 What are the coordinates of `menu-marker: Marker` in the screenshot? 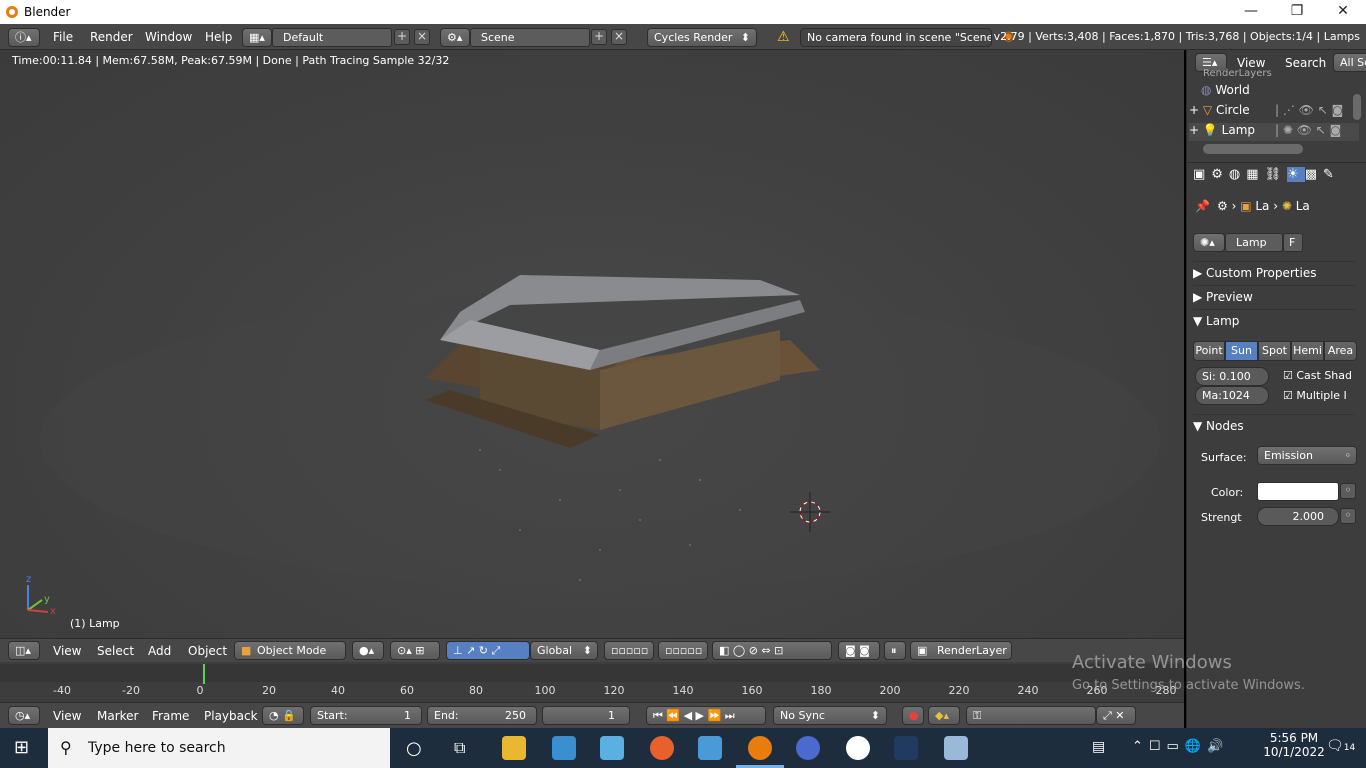 It's located at (117, 716).